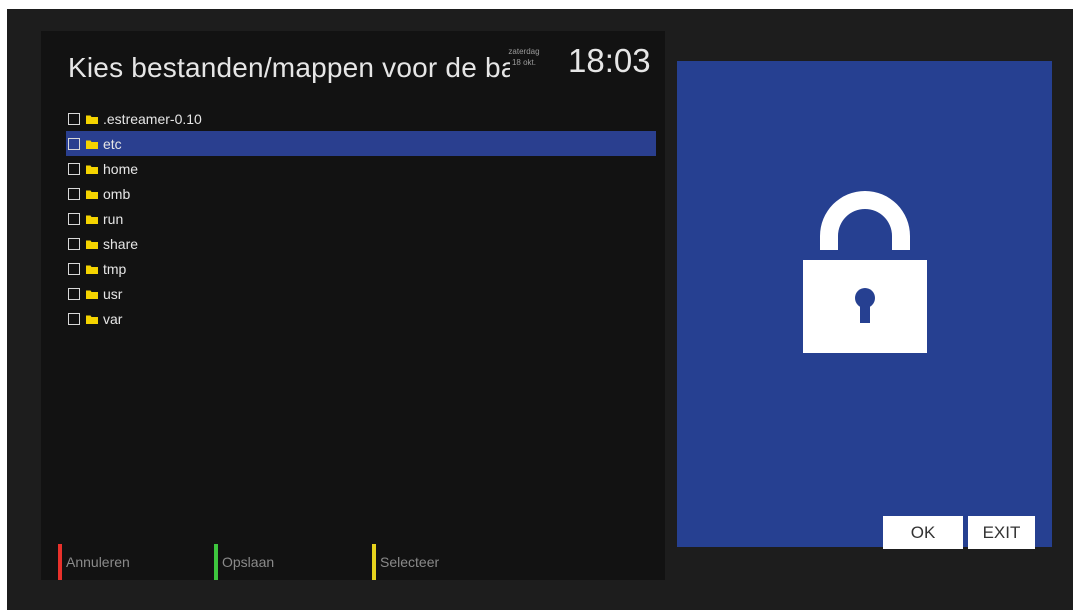  What do you see at coordinates (152, 118) in the screenshot?
I see `file-name: .estreamer-0.10` at bounding box center [152, 118].